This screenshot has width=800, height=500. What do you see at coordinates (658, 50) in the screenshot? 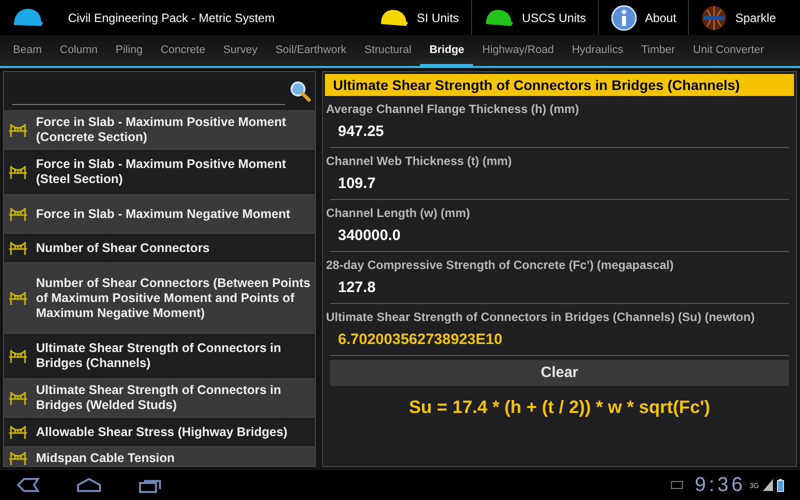
I see `tab: Timber` at bounding box center [658, 50].